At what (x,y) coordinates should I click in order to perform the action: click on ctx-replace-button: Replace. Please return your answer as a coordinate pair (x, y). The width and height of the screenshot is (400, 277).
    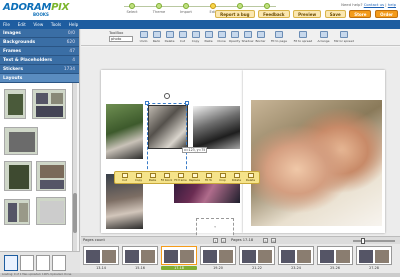
    Looking at the image, I should click on (194, 178).